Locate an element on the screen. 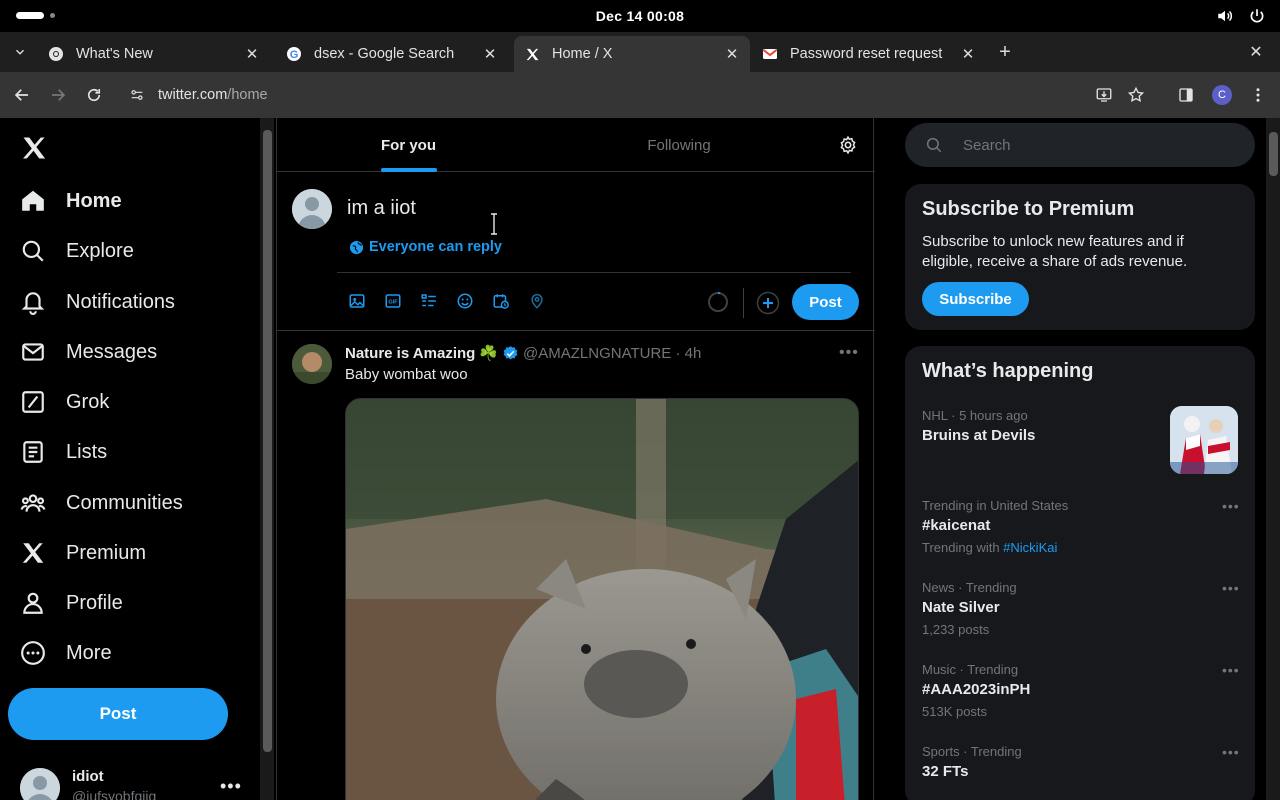  clock: Dec 14 00:08 is located at coordinates (640, 16).